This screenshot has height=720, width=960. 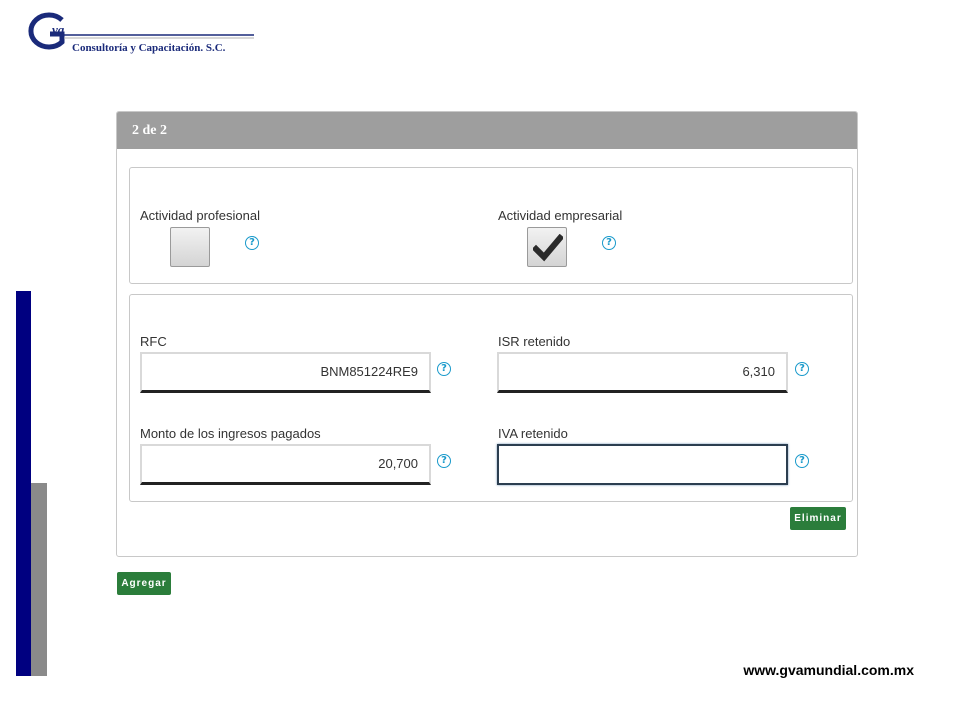 What do you see at coordinates (642, 372) in the screenshot?
I see `isr-retenido-input: 6,310` at bounding box center [642, 372].